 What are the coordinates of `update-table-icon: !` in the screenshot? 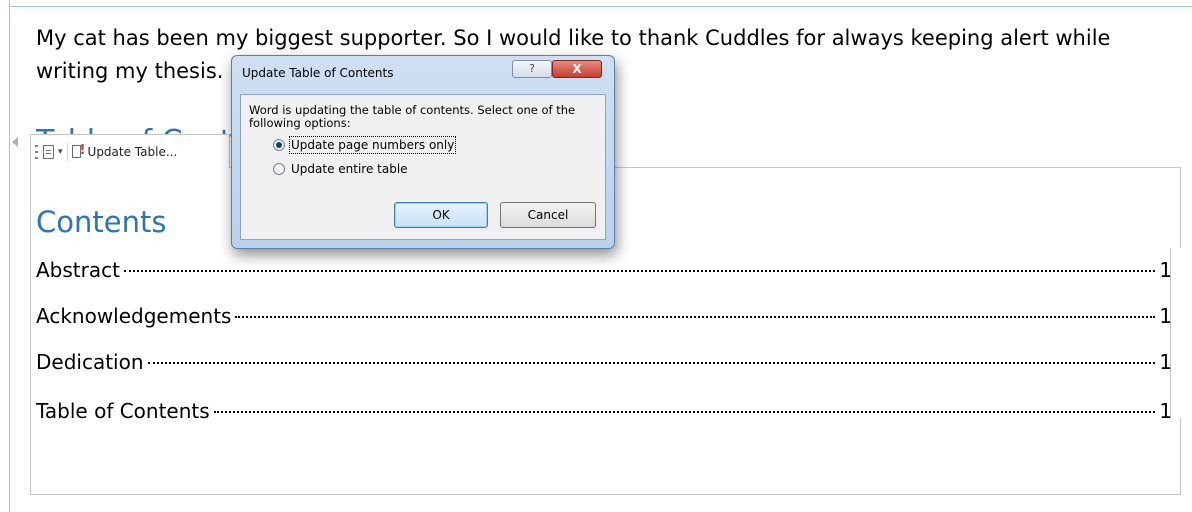 It's located at (78, 151).